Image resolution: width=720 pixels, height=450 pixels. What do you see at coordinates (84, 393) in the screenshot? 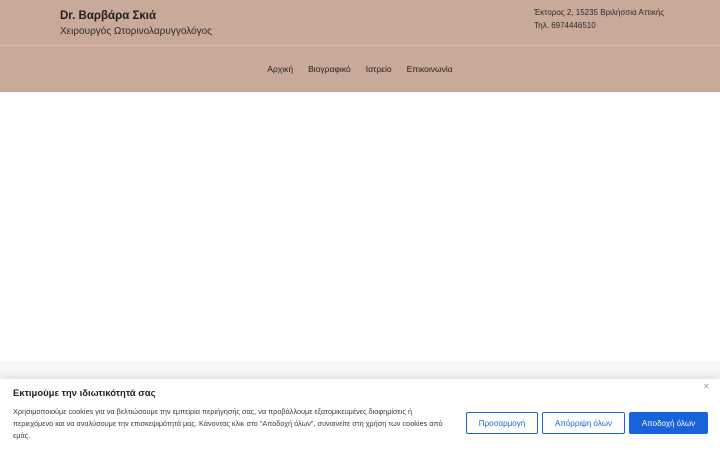
I see `cookie-title: Εκτιμούμε την ιδιωτικότητά σας` at bounding box center [84, 393].